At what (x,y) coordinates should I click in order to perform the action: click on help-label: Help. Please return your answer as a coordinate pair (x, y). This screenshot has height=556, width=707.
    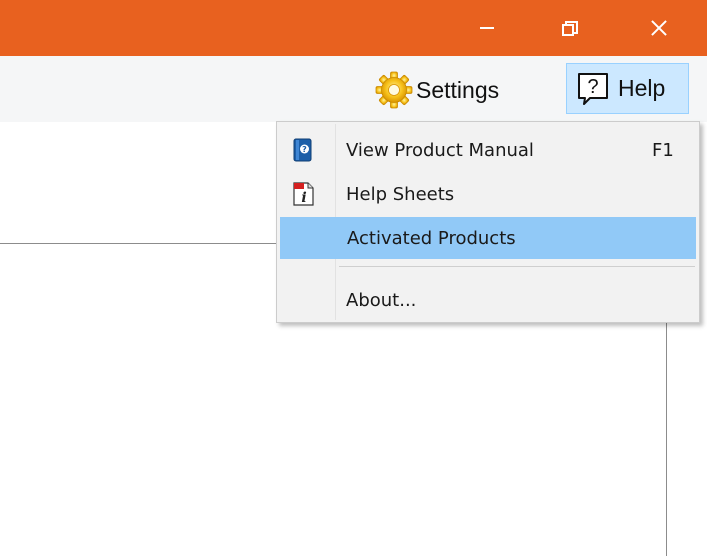
    Looking at the image, I should click on (642, 88).